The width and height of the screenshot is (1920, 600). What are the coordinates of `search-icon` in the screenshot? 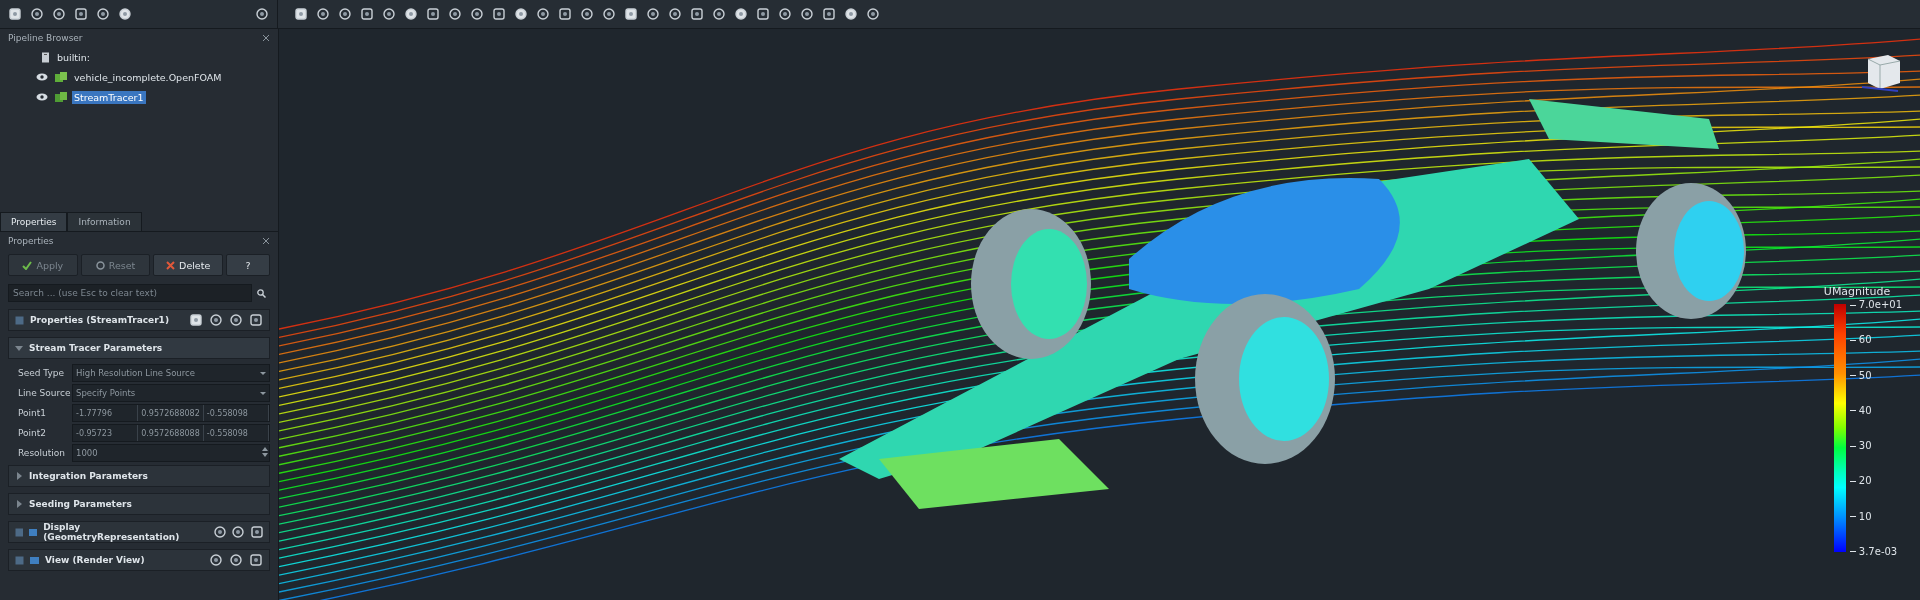 It's located at (261, 293).